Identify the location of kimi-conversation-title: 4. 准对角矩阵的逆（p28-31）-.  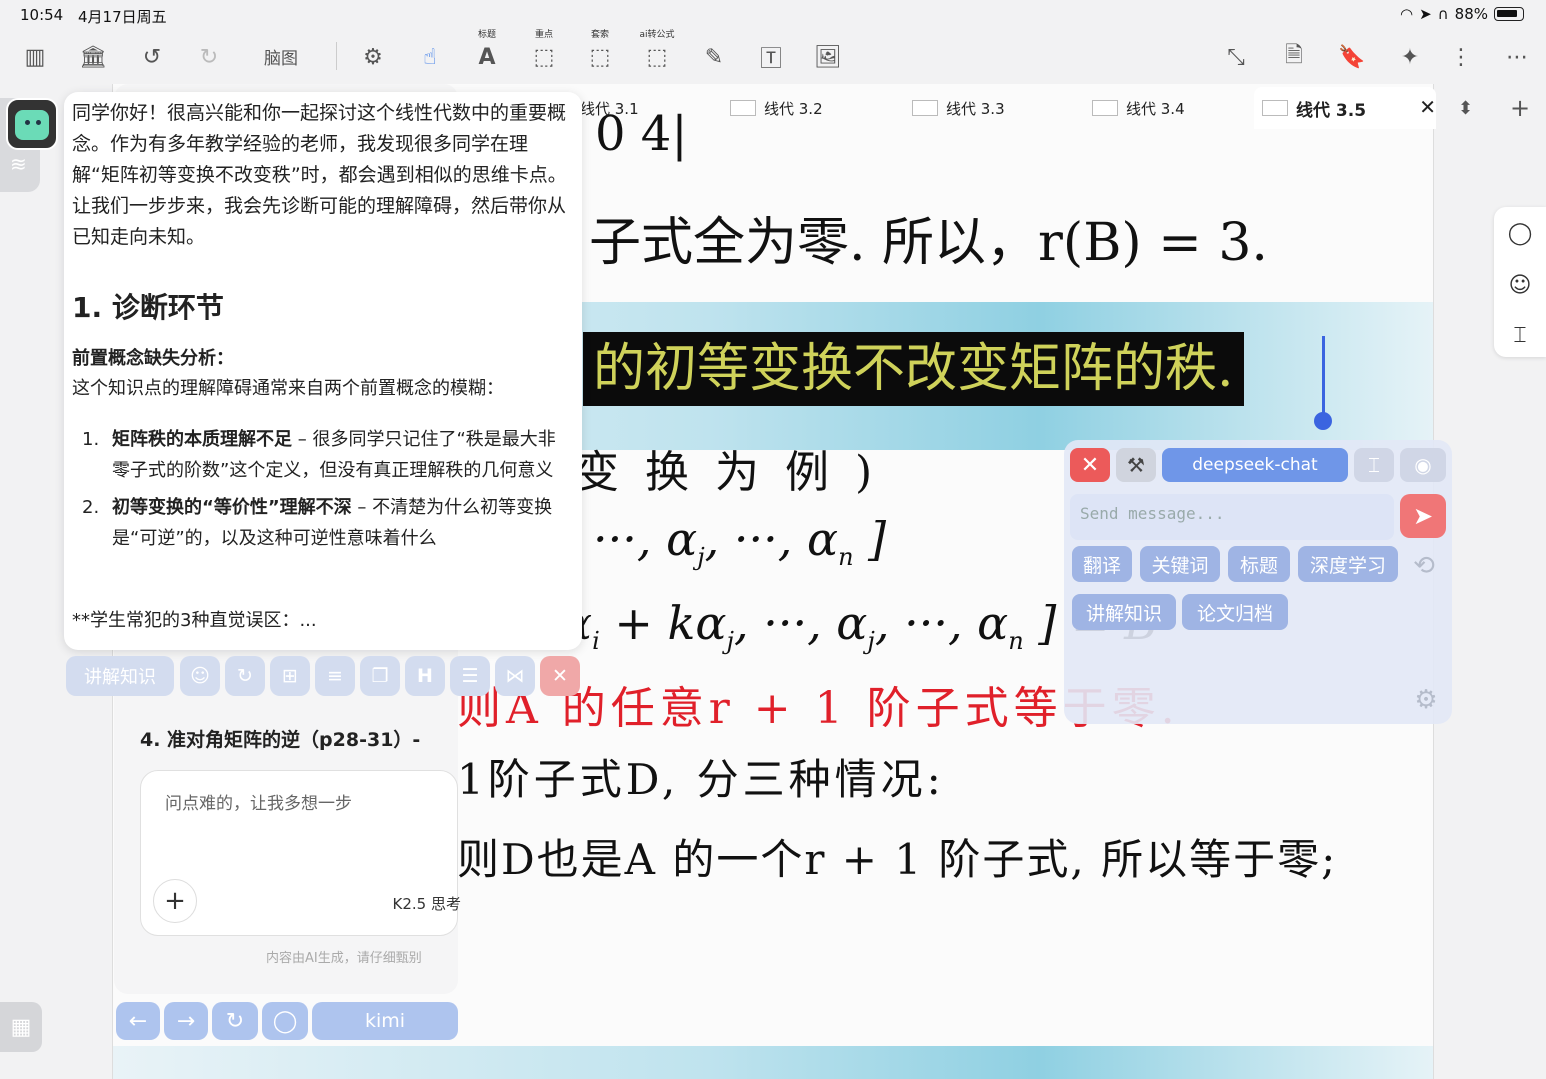
(280, 740).